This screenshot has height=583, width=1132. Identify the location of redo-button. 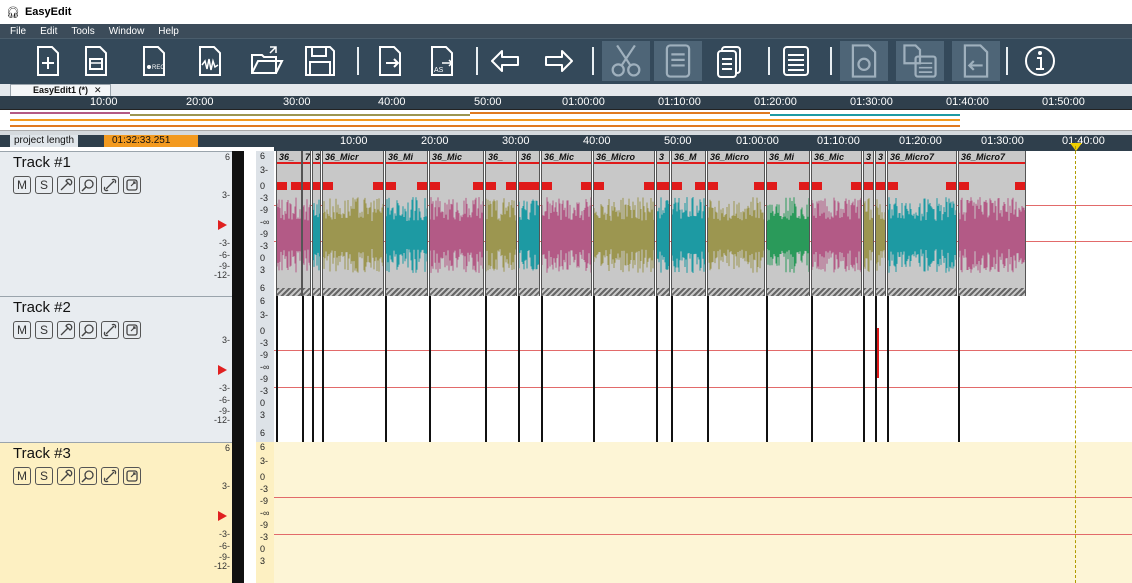
(558, 61).